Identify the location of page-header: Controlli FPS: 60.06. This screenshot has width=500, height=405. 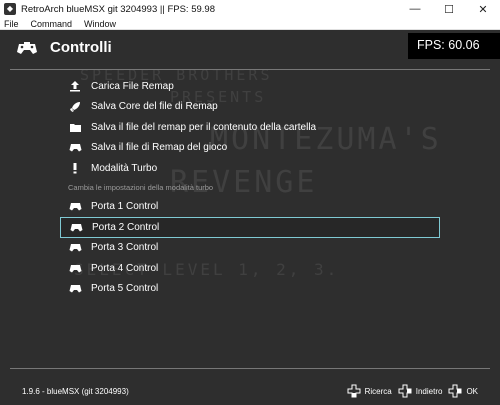
(250, 48).